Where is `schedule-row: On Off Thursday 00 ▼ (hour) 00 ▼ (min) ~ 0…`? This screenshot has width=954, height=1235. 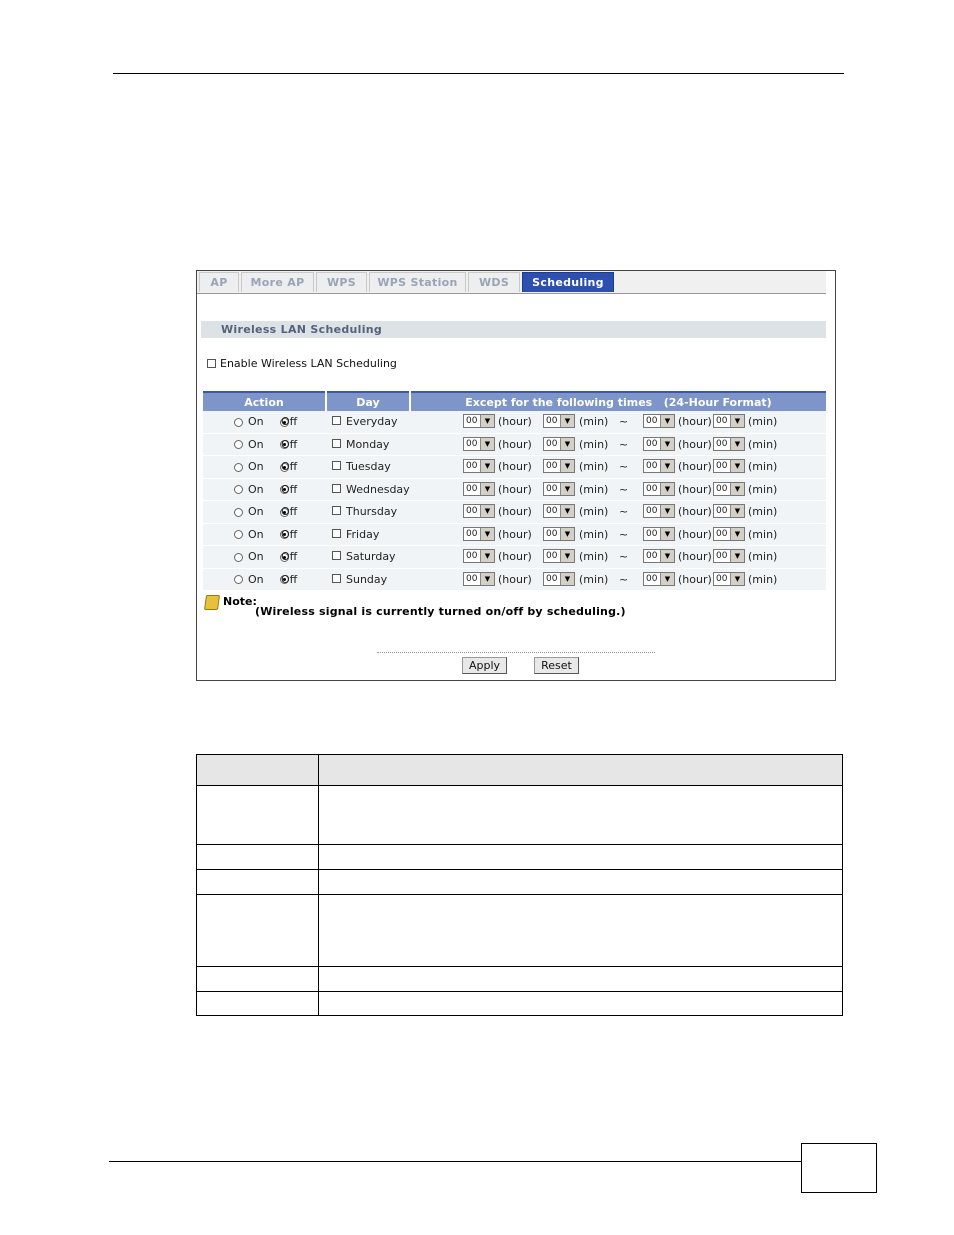
schedule-row: On Off Thursday 00 ▼ (hour) 00 ▼ (min) ~ 0… is located at coordinates (514, 512).